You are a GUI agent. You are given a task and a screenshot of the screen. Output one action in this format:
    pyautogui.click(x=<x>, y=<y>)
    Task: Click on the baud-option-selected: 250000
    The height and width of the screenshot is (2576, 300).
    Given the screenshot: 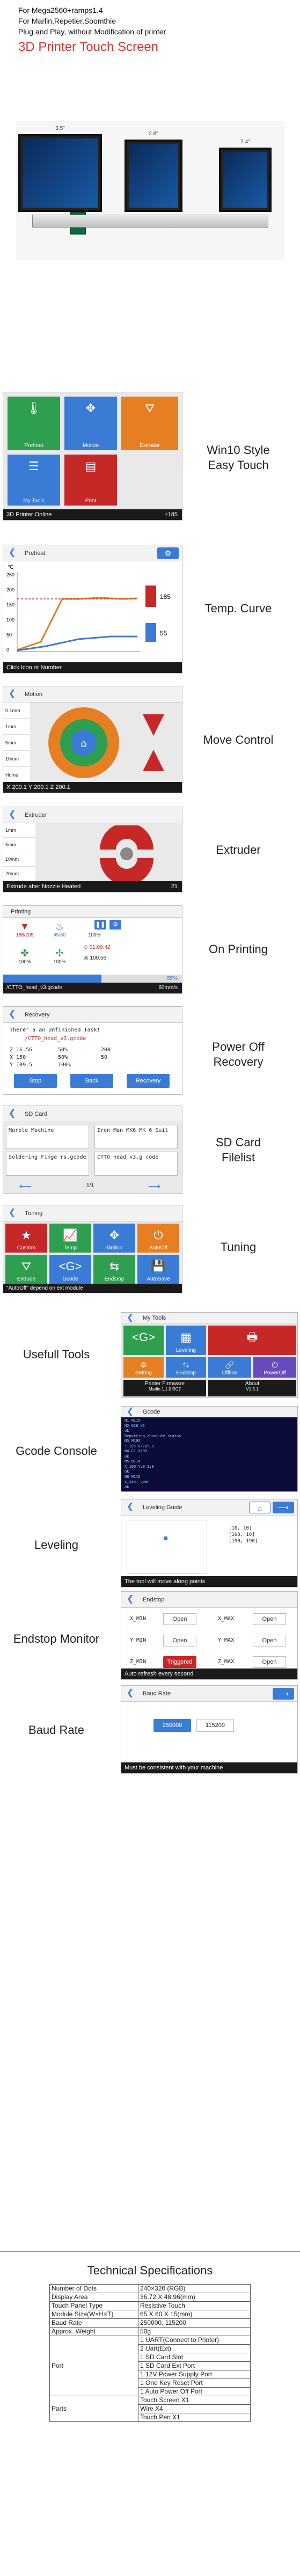 What is the action you would take?
    pyautogui.click(x=172, y=1725)
    